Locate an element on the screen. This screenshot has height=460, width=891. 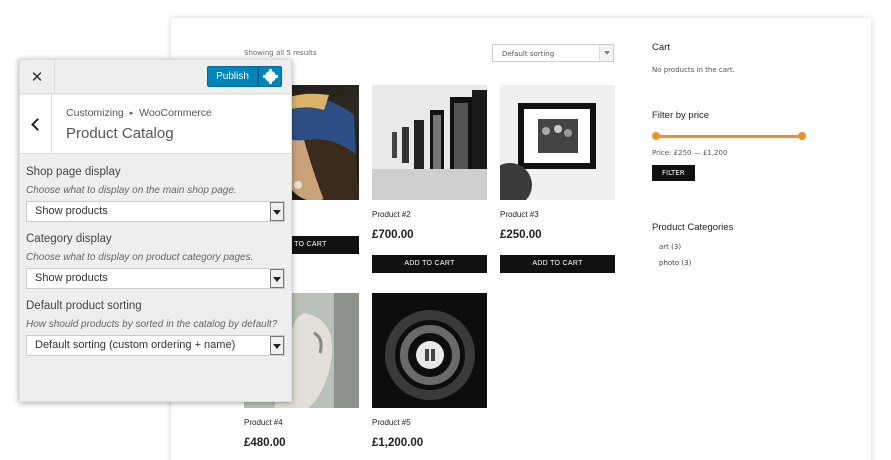
price-slider-max-handle is located at coordinates (802, 136).